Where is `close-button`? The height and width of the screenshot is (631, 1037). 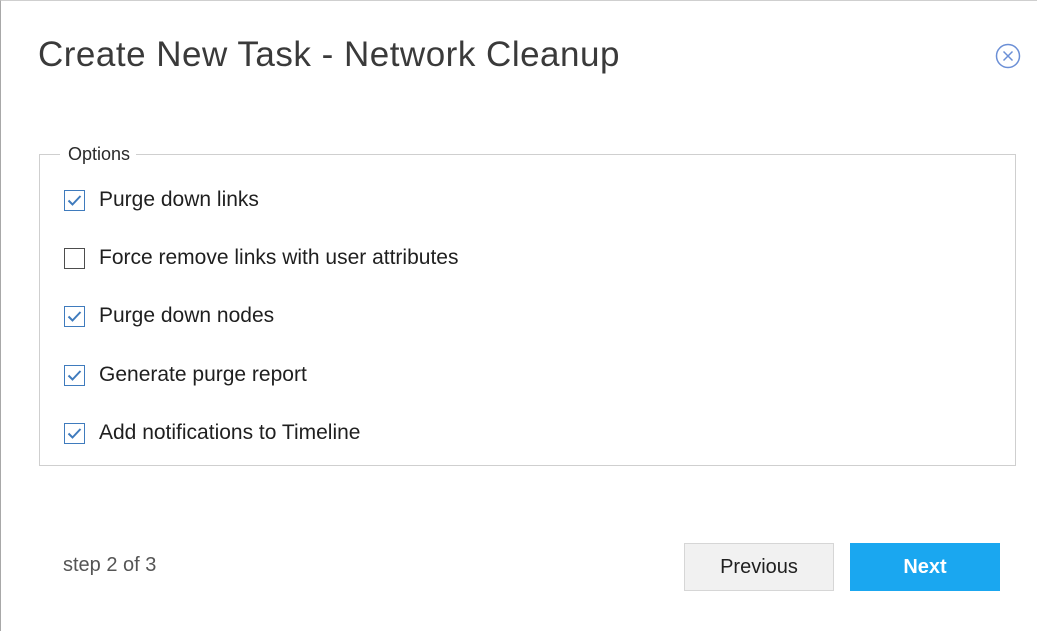
close-button is located at coordinates (1008, 56).